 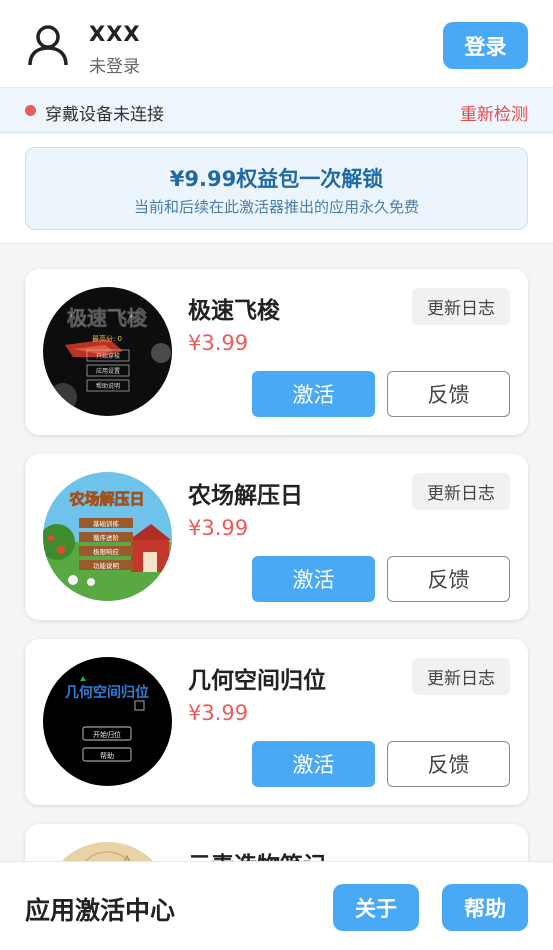 I want to click on login-status: 未登录, so click(x=114, y=67).